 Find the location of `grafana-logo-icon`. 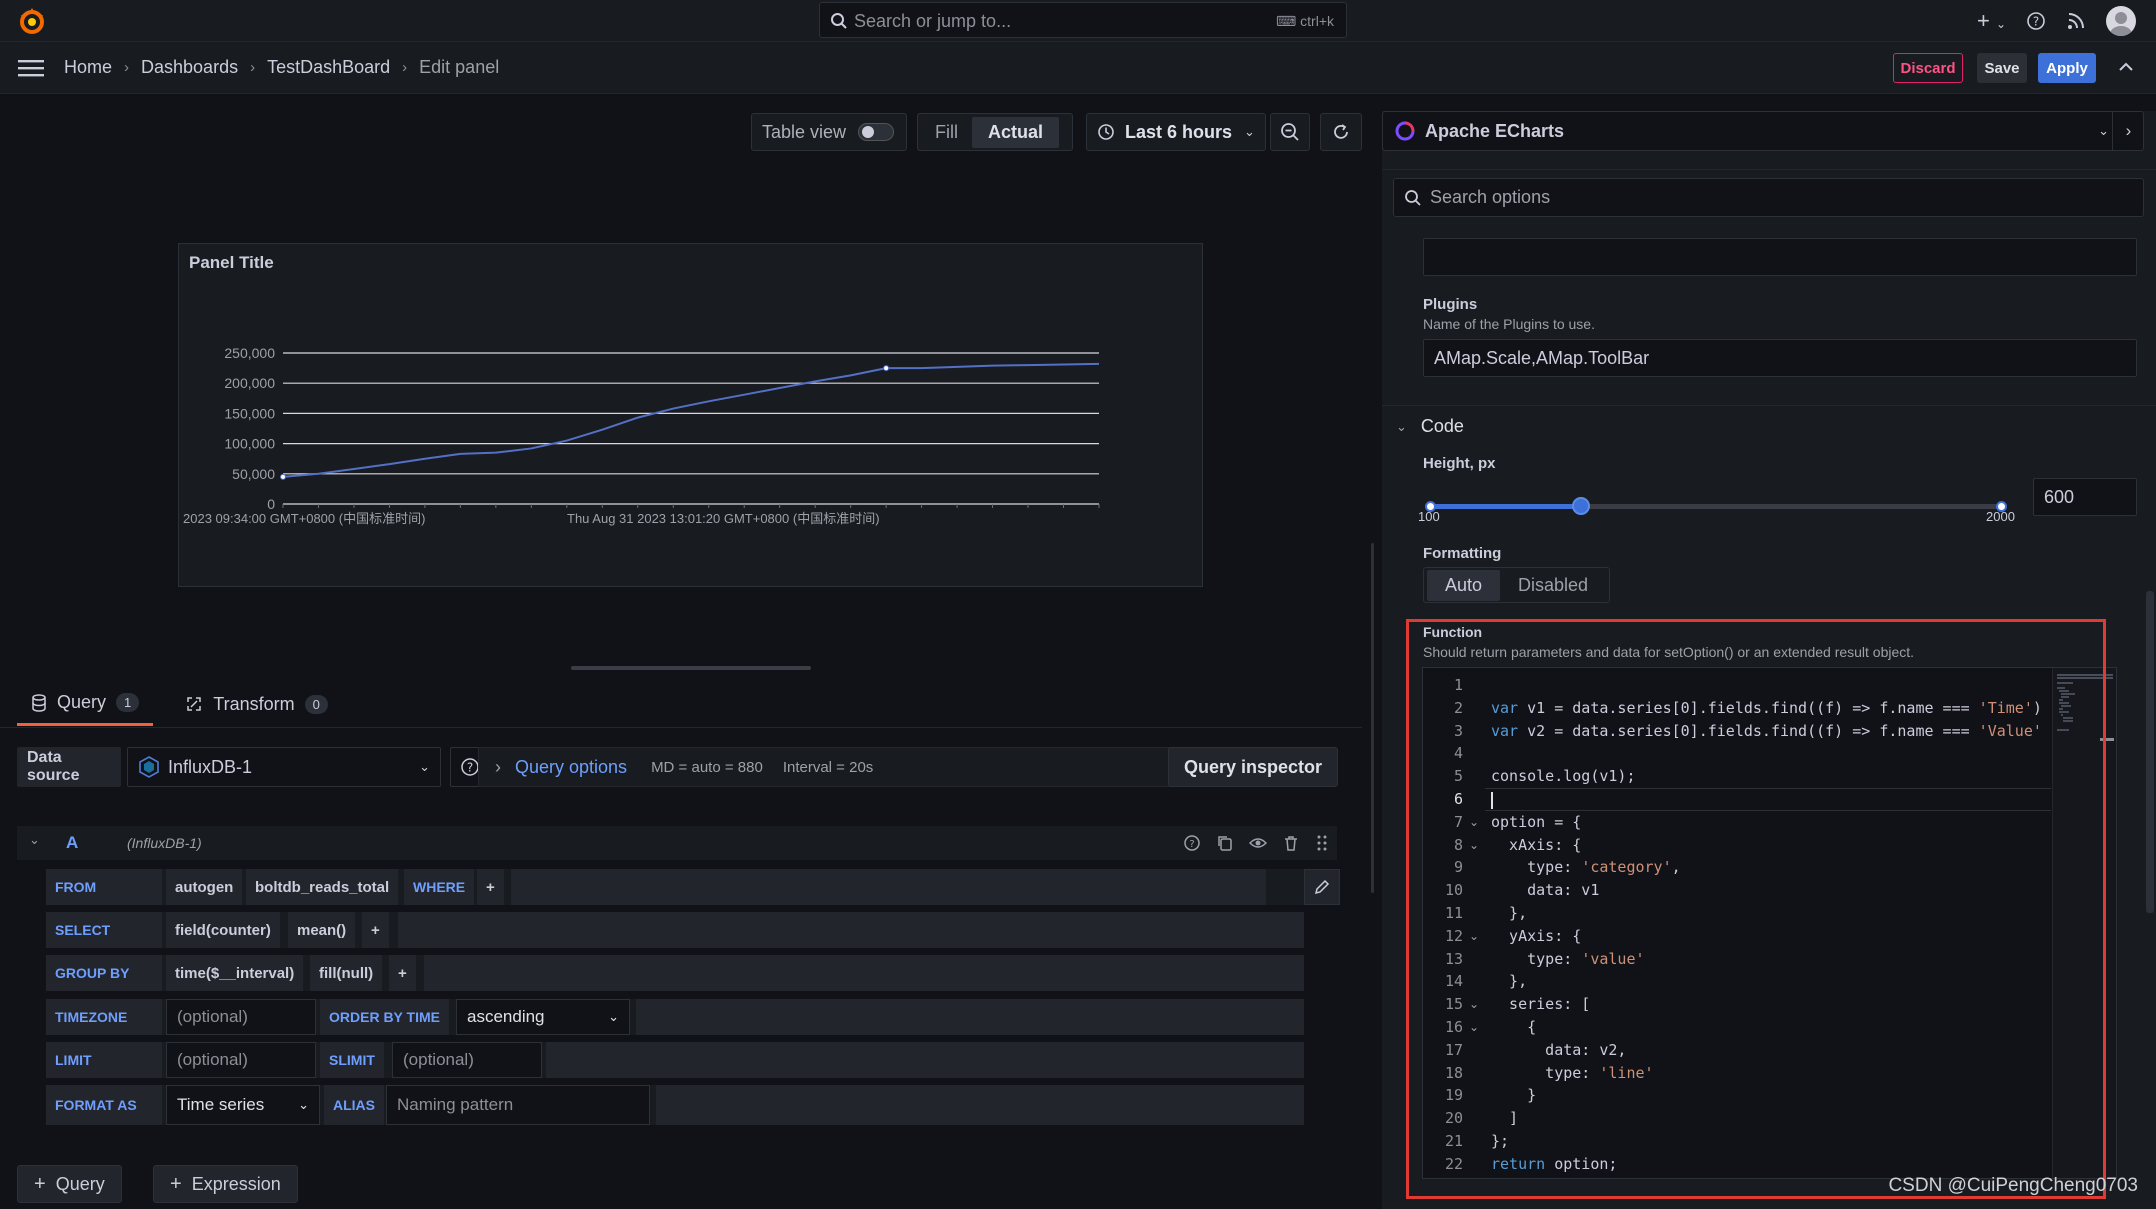

grafana-logo-icon is located at coordinates (32, 21).